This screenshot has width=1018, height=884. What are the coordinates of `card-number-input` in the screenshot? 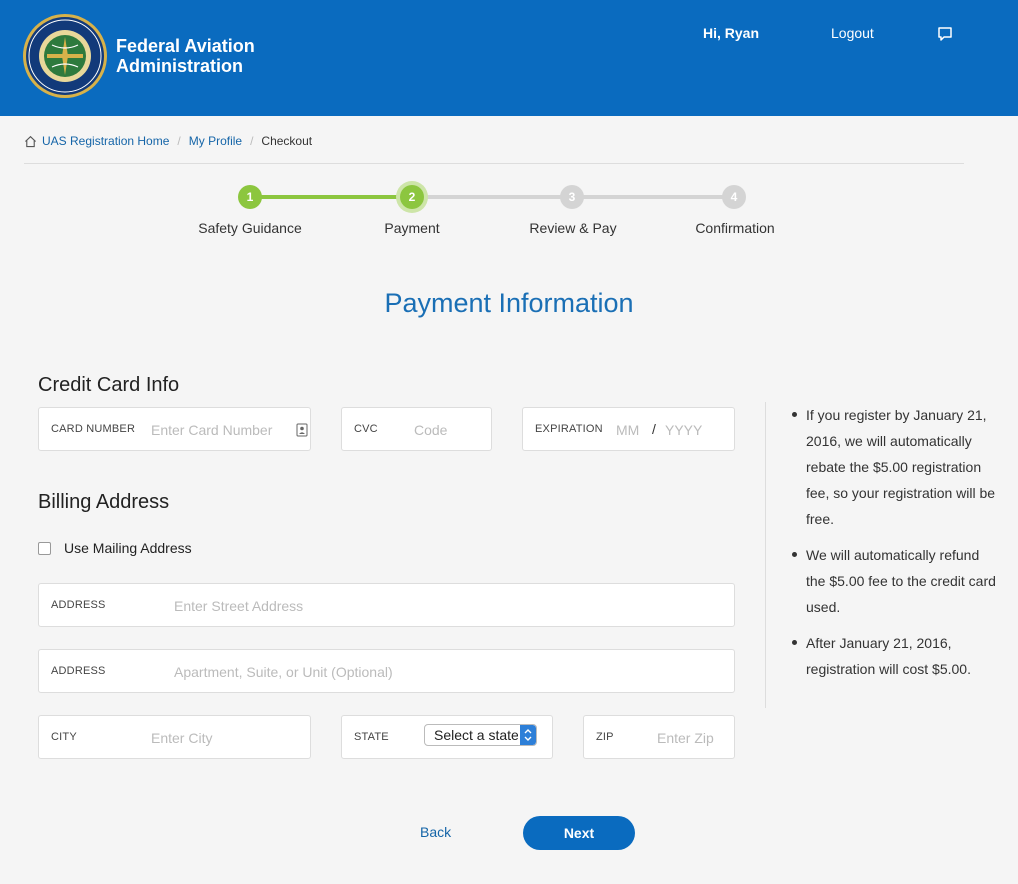 It's located at (221, 430).